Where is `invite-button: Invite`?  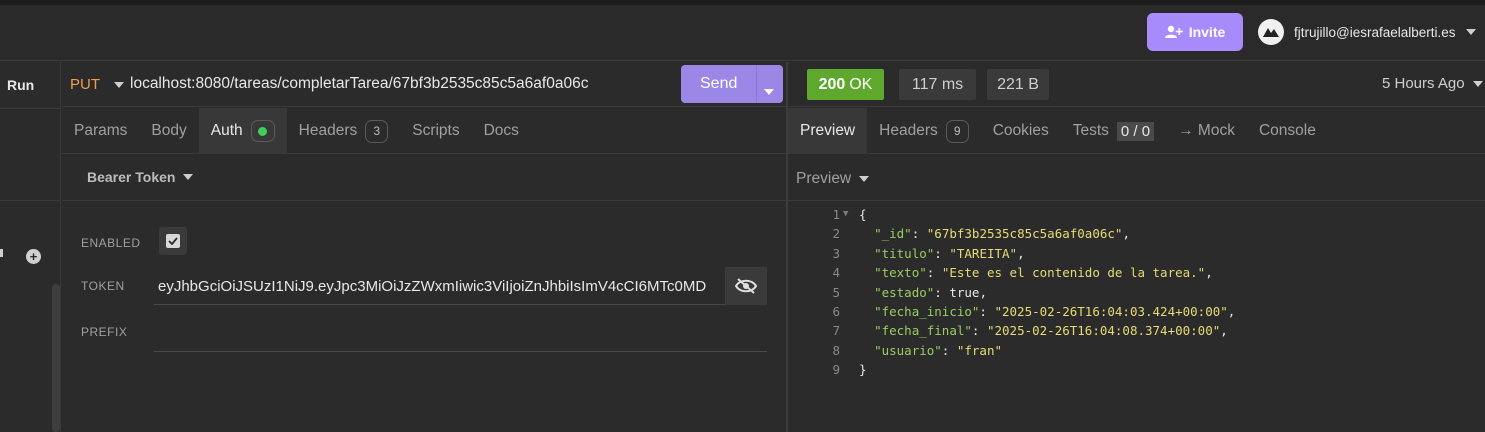 invite-button: Invite is located at coordinates (1195, 32).